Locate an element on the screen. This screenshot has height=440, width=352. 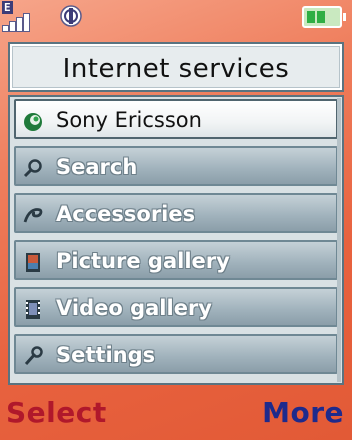
menu-item-label: Sony Ericsson is located at coordinates (129, 120).